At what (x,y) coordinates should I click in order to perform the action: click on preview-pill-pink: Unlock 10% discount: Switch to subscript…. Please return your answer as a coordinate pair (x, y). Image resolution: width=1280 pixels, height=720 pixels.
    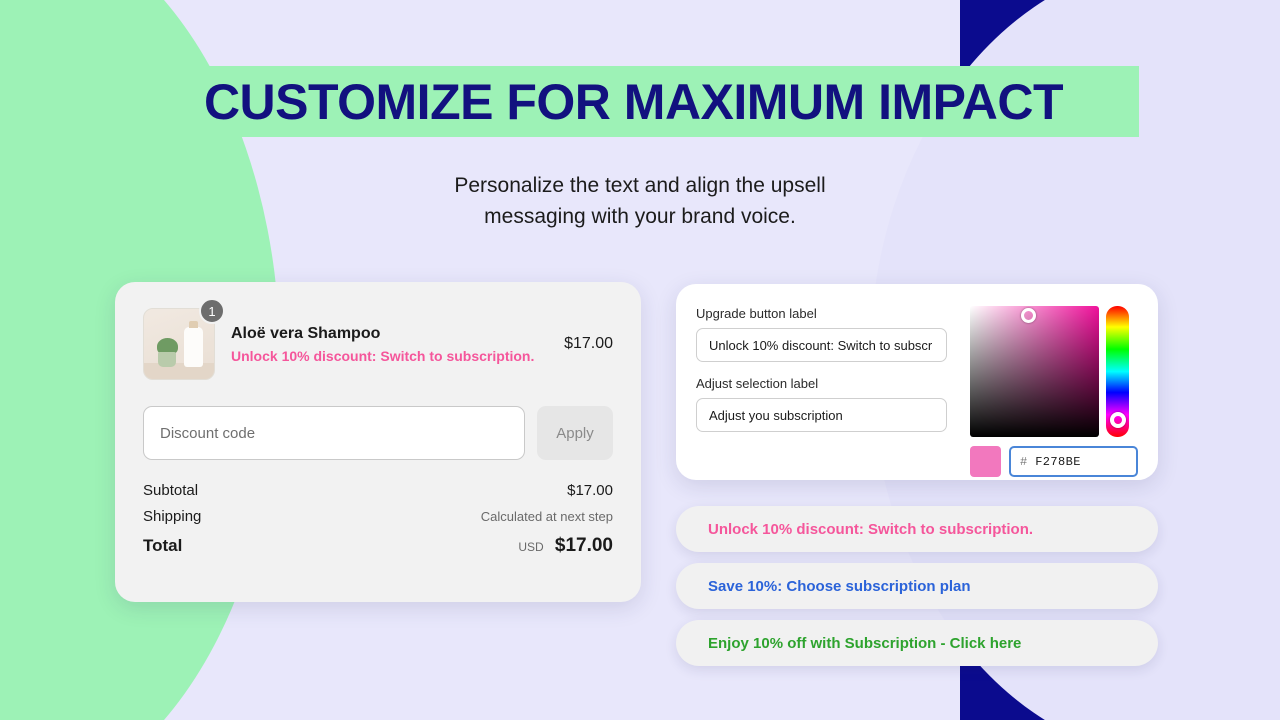
    Looking at the image, I should click on (917, 529).